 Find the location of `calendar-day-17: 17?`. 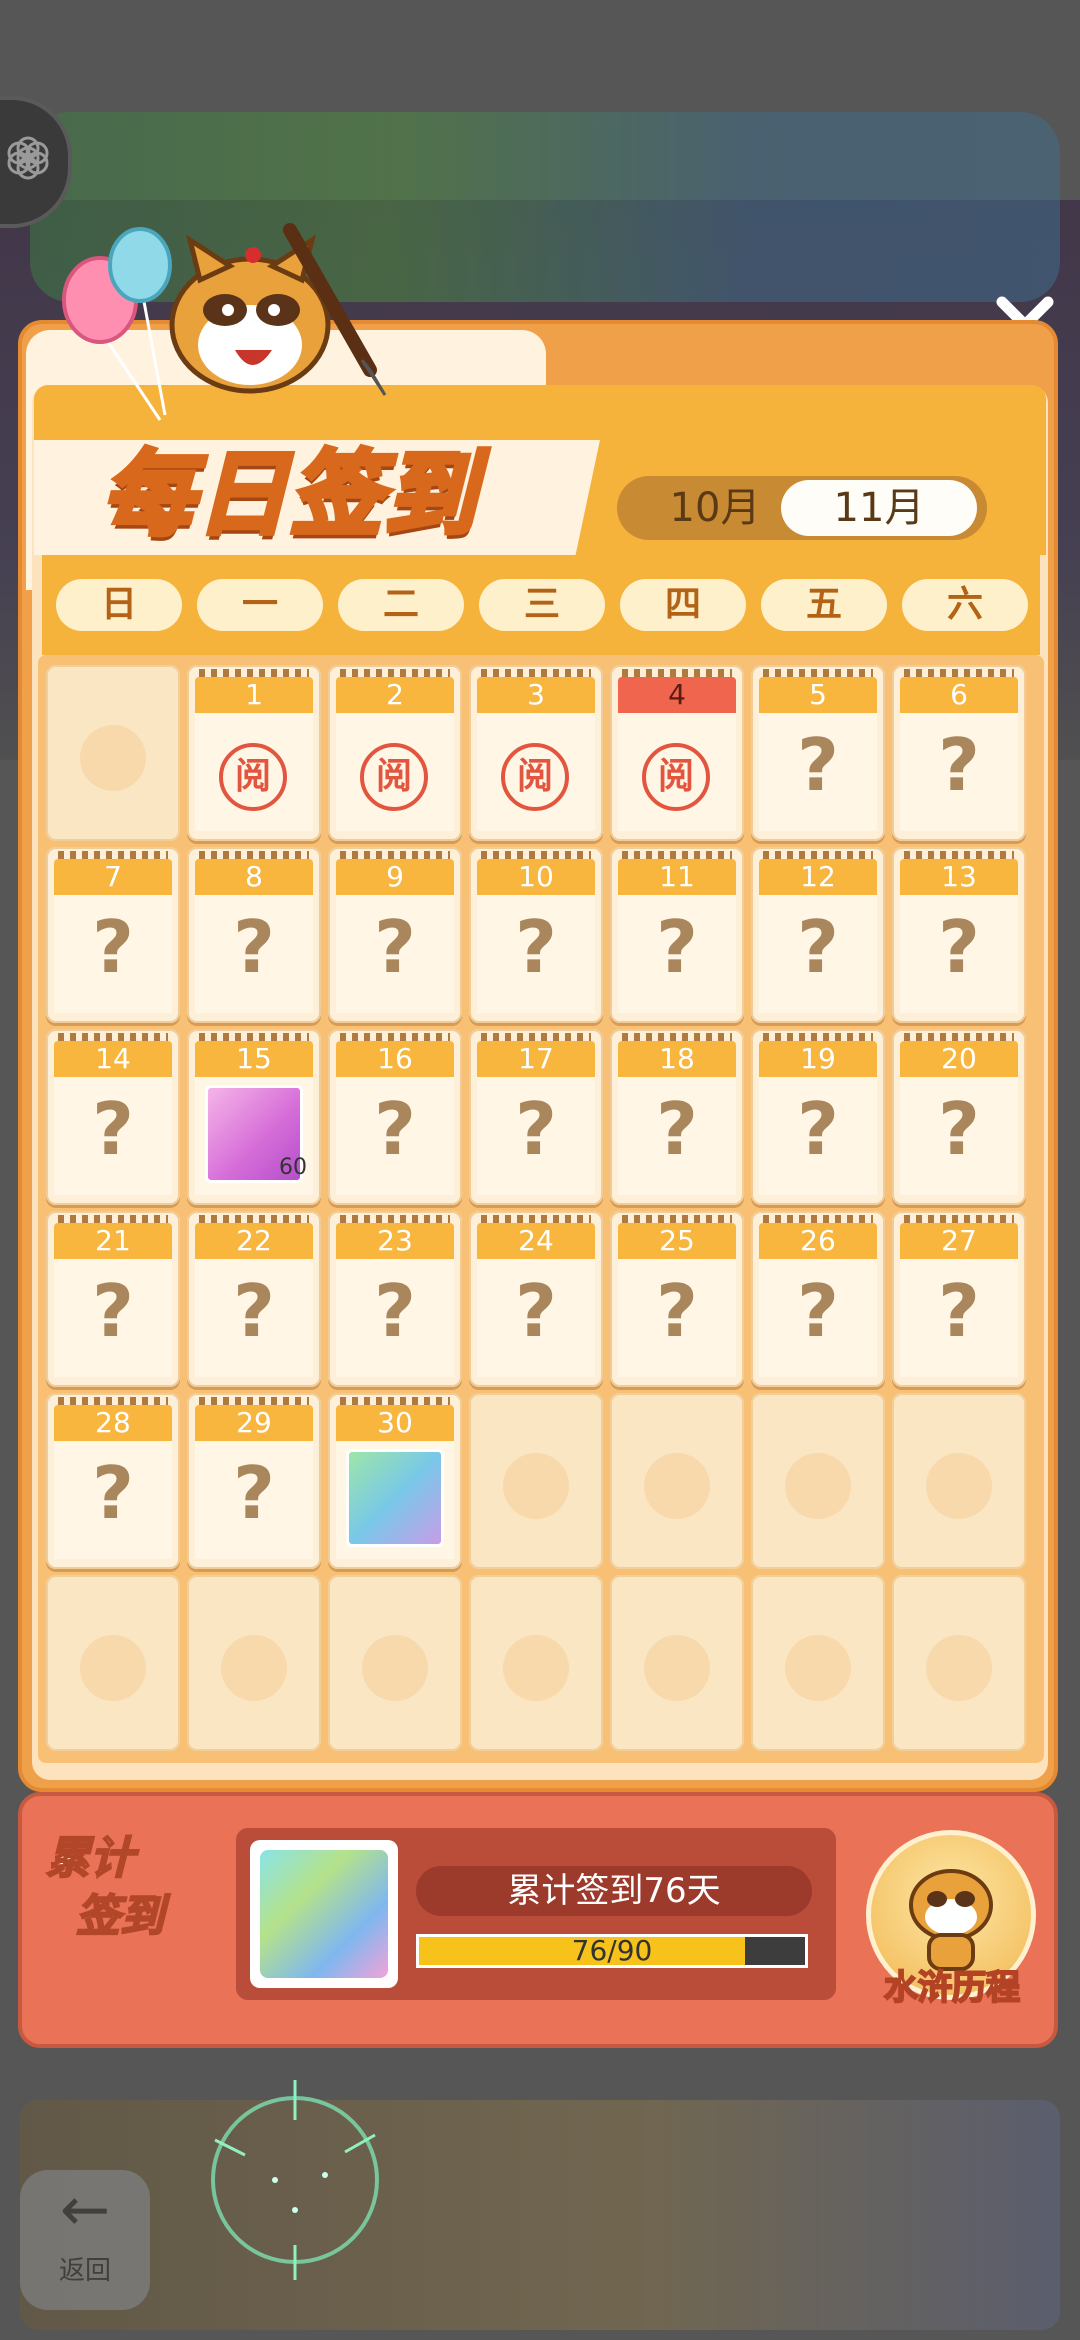

calendar-day-17: 17? is located at coordinates (536, 1117).